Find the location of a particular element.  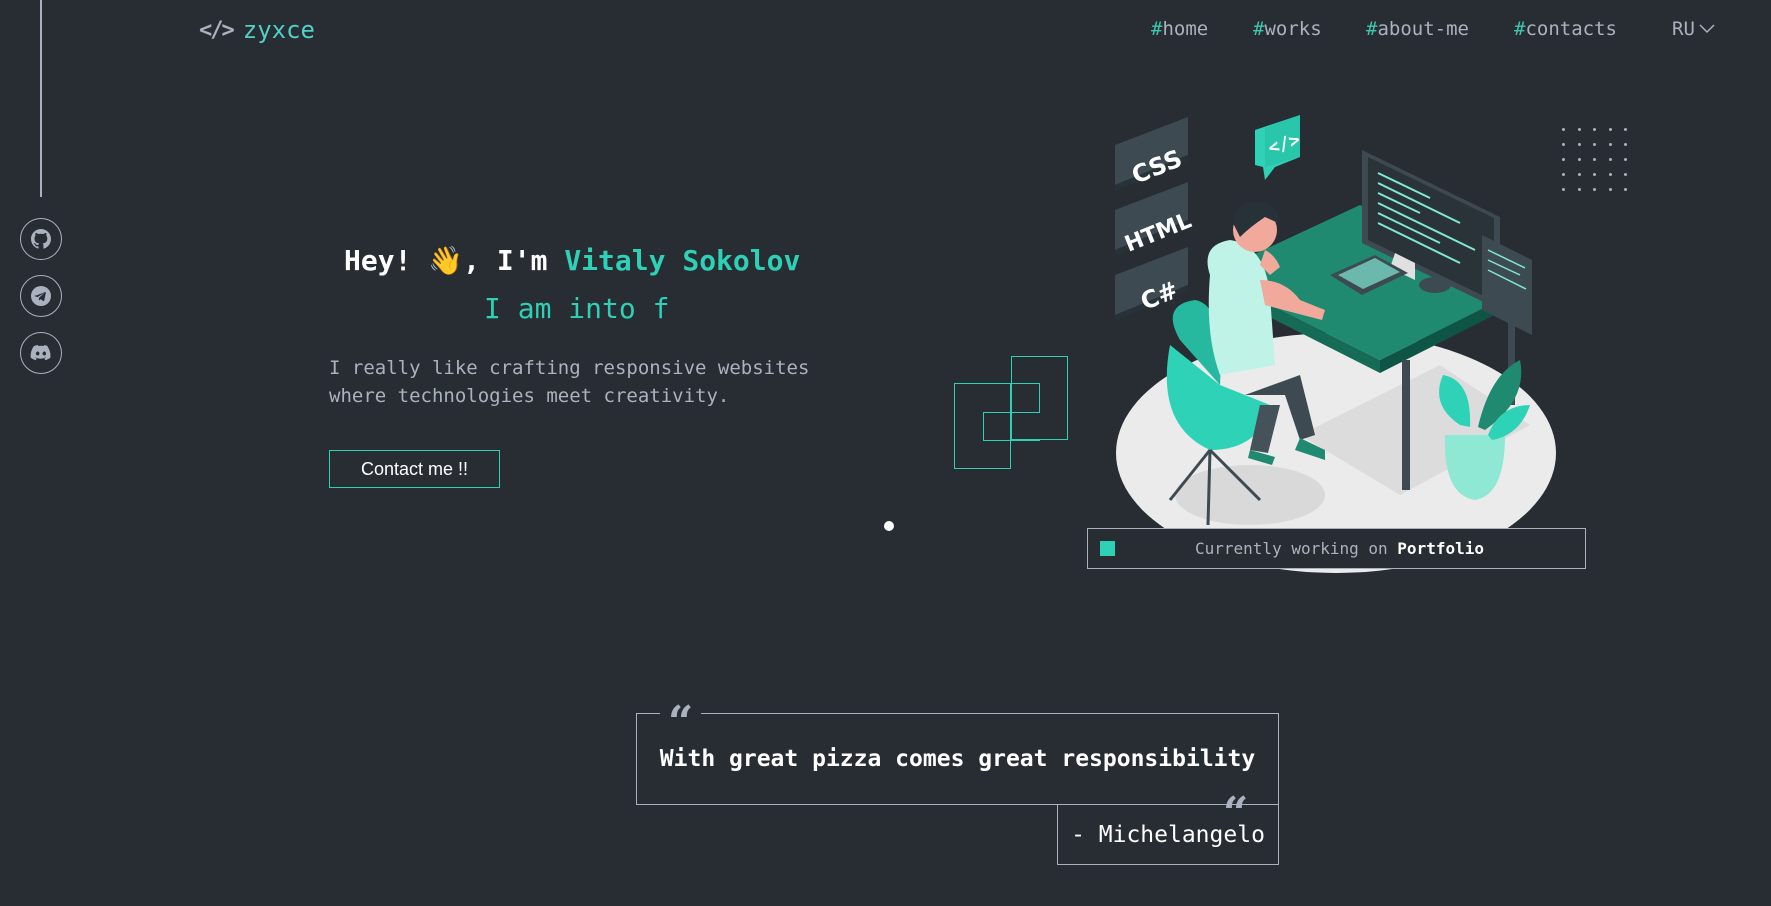

current-project-status: Currently working on Portfolio is located at coordinates (1336, 548).